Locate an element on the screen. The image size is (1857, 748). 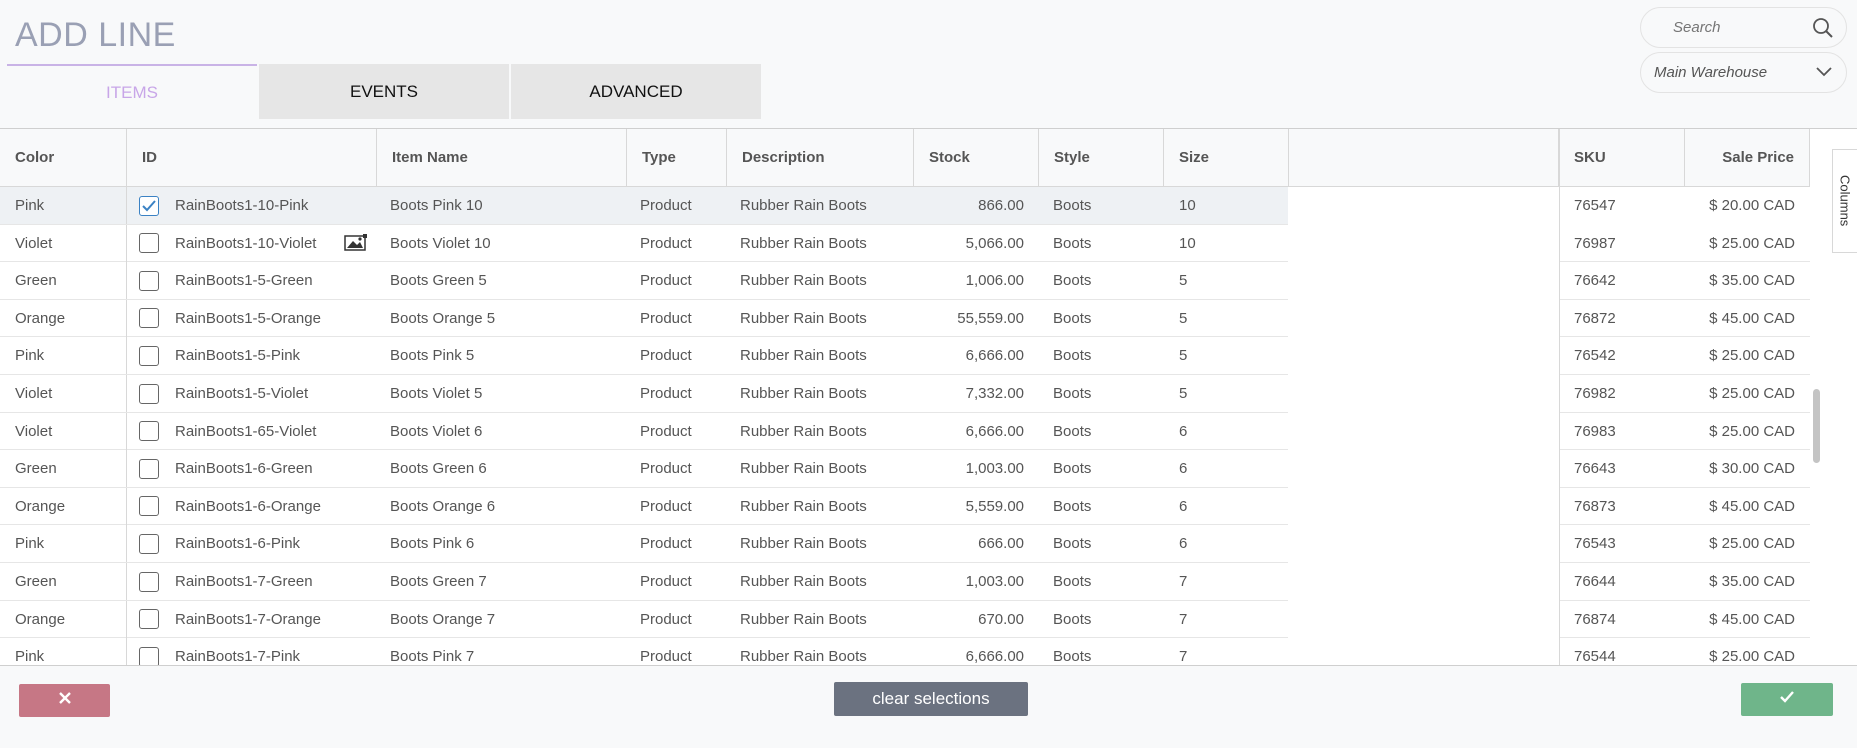
confirm-button is located at coordinates (1787, 699).